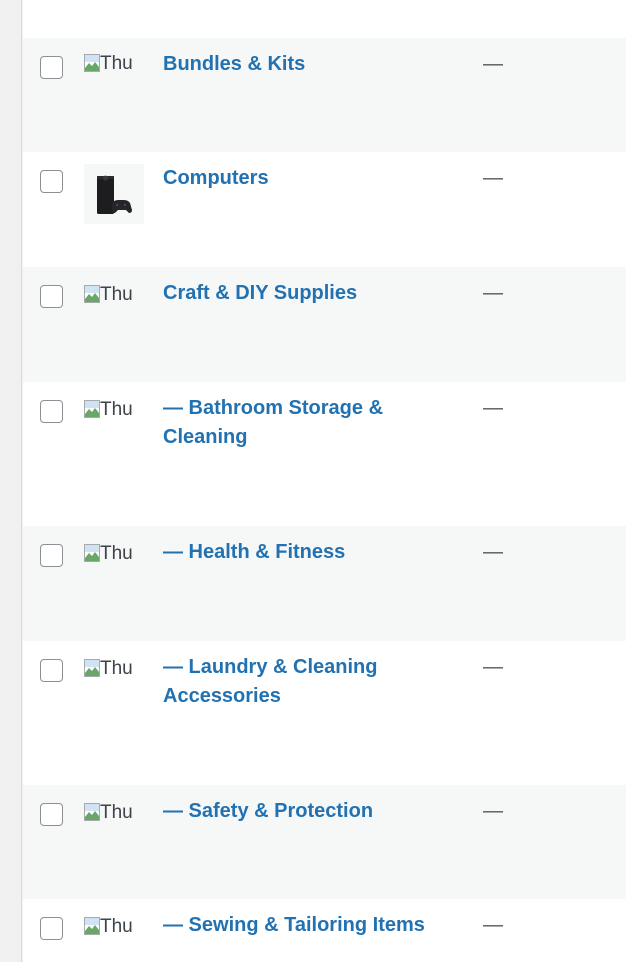 This screenshot has width=626, height=962. Describe the element at coordinates (324, 19) in the screenshot. I see `previous-row-tail` at that location.